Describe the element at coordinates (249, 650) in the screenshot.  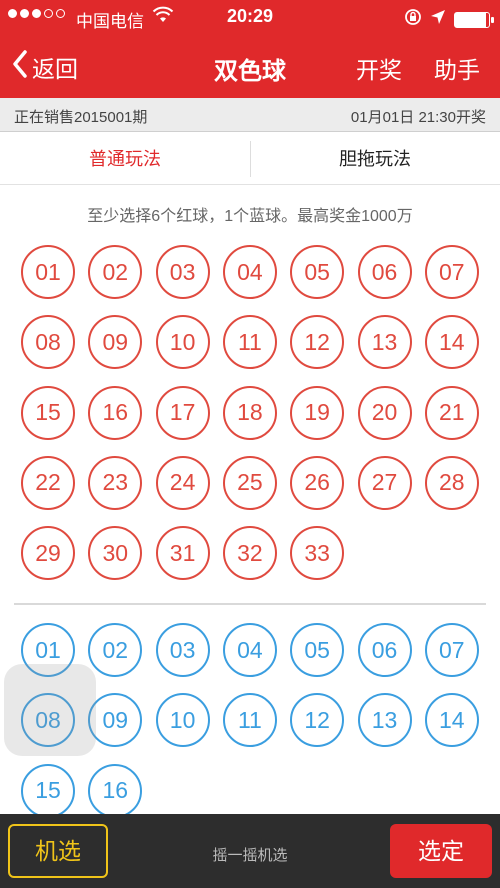
I see `blue-ball: 04` at that location.